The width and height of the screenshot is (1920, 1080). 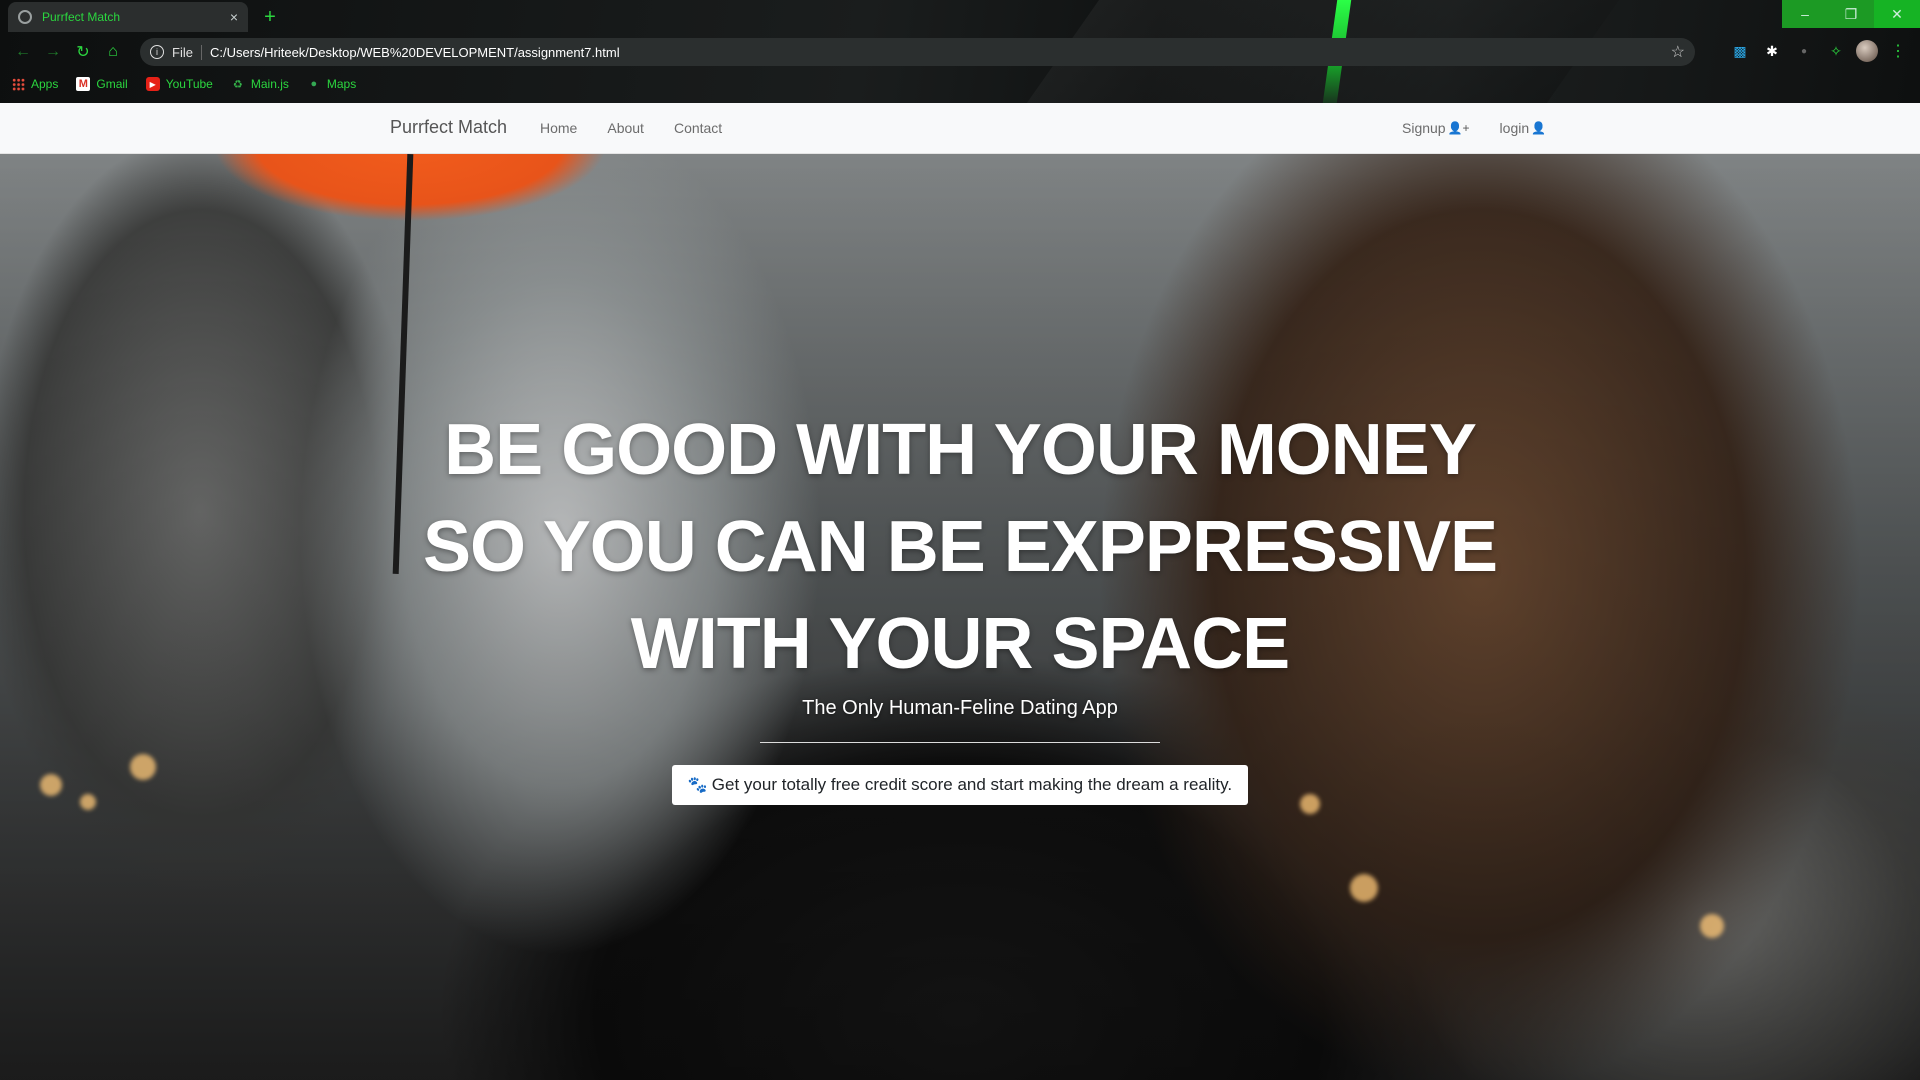 I want to click on nav-about: About, so click(x=625, y=128).